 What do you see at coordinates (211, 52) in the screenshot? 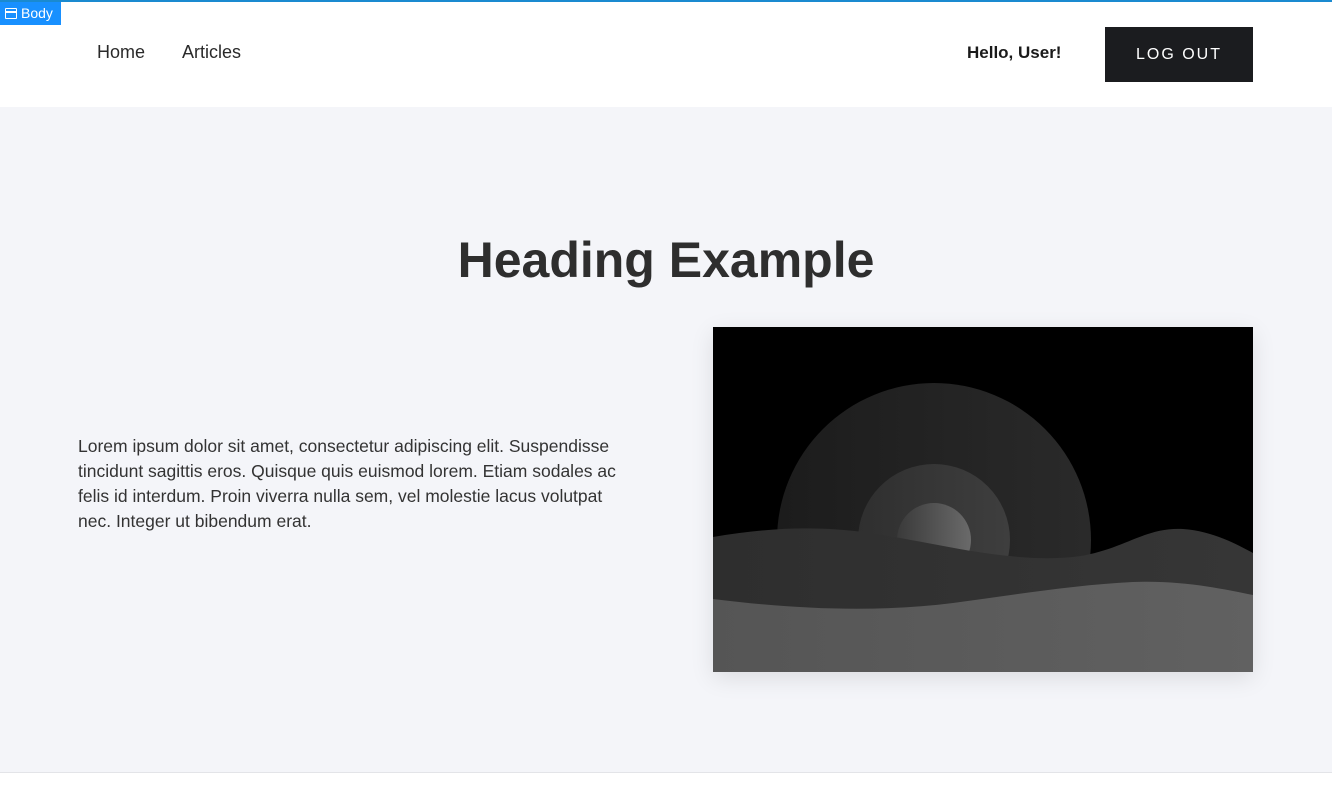
I see `nav-link-articles: Articles` at bounding box center [211, 52].